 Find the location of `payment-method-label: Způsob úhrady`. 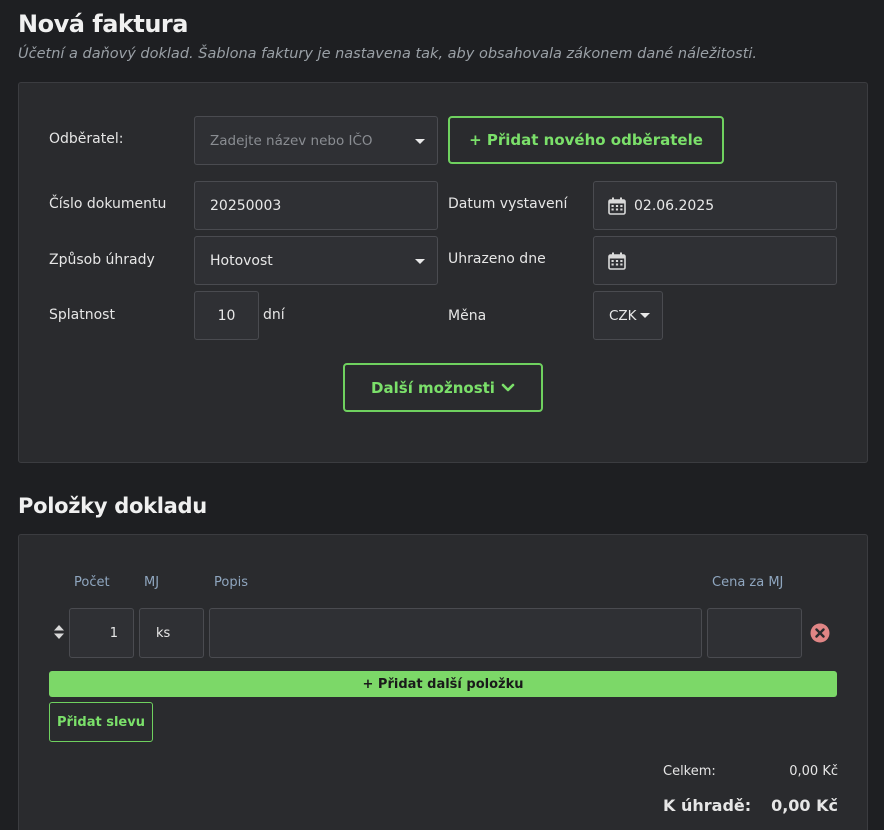

payment-method-label: Způsob úhrady is located at coordinates (102, 260).